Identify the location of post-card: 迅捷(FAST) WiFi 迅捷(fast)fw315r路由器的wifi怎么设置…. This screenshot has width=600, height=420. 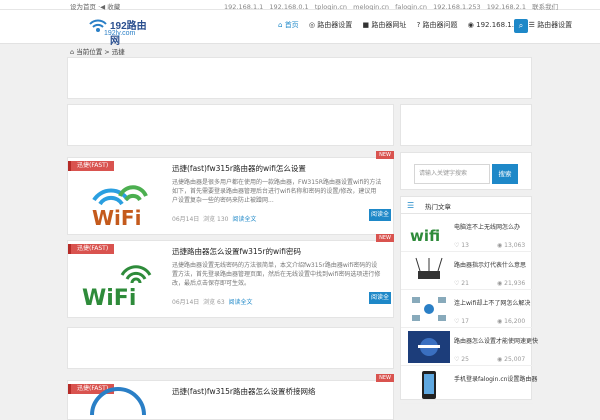
(230, 193).